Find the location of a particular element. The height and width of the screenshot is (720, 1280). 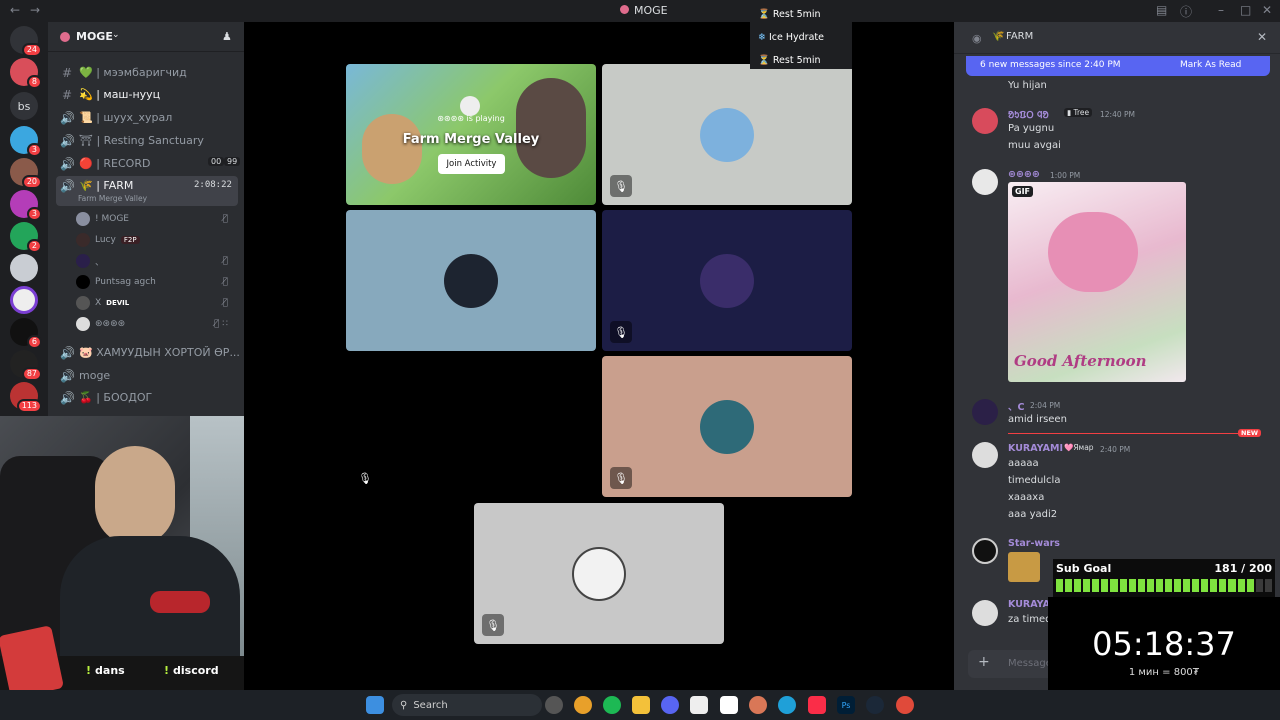

mark-as-read-button: Mark As Read is located at coordinates (1210, 65).